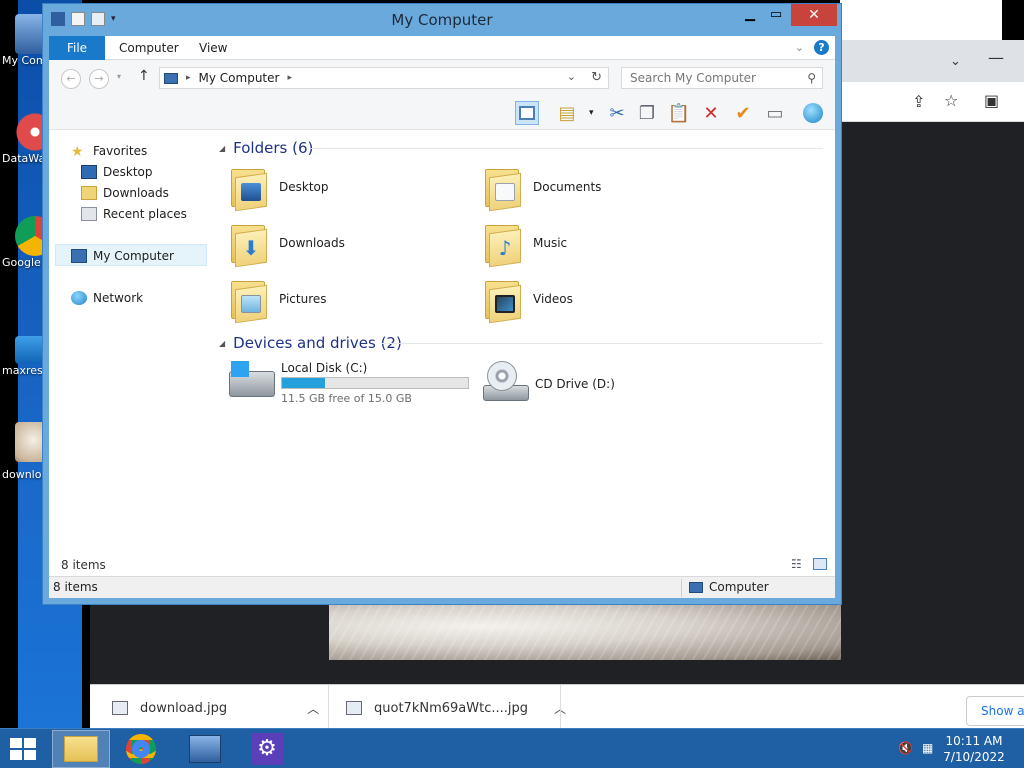  What do you see at coordinates (521, 148) in the screenshot?
I see `folders-group-header: ◢ Folders (6)` at bounding box center [521, 148].